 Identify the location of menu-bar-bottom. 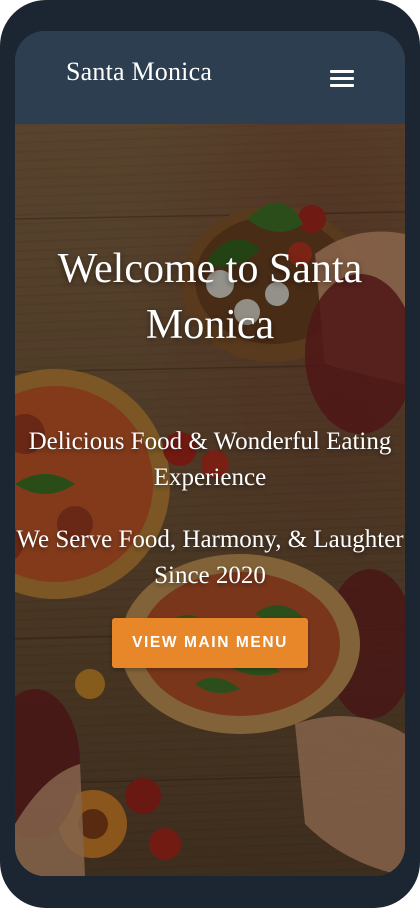
(342, 85).